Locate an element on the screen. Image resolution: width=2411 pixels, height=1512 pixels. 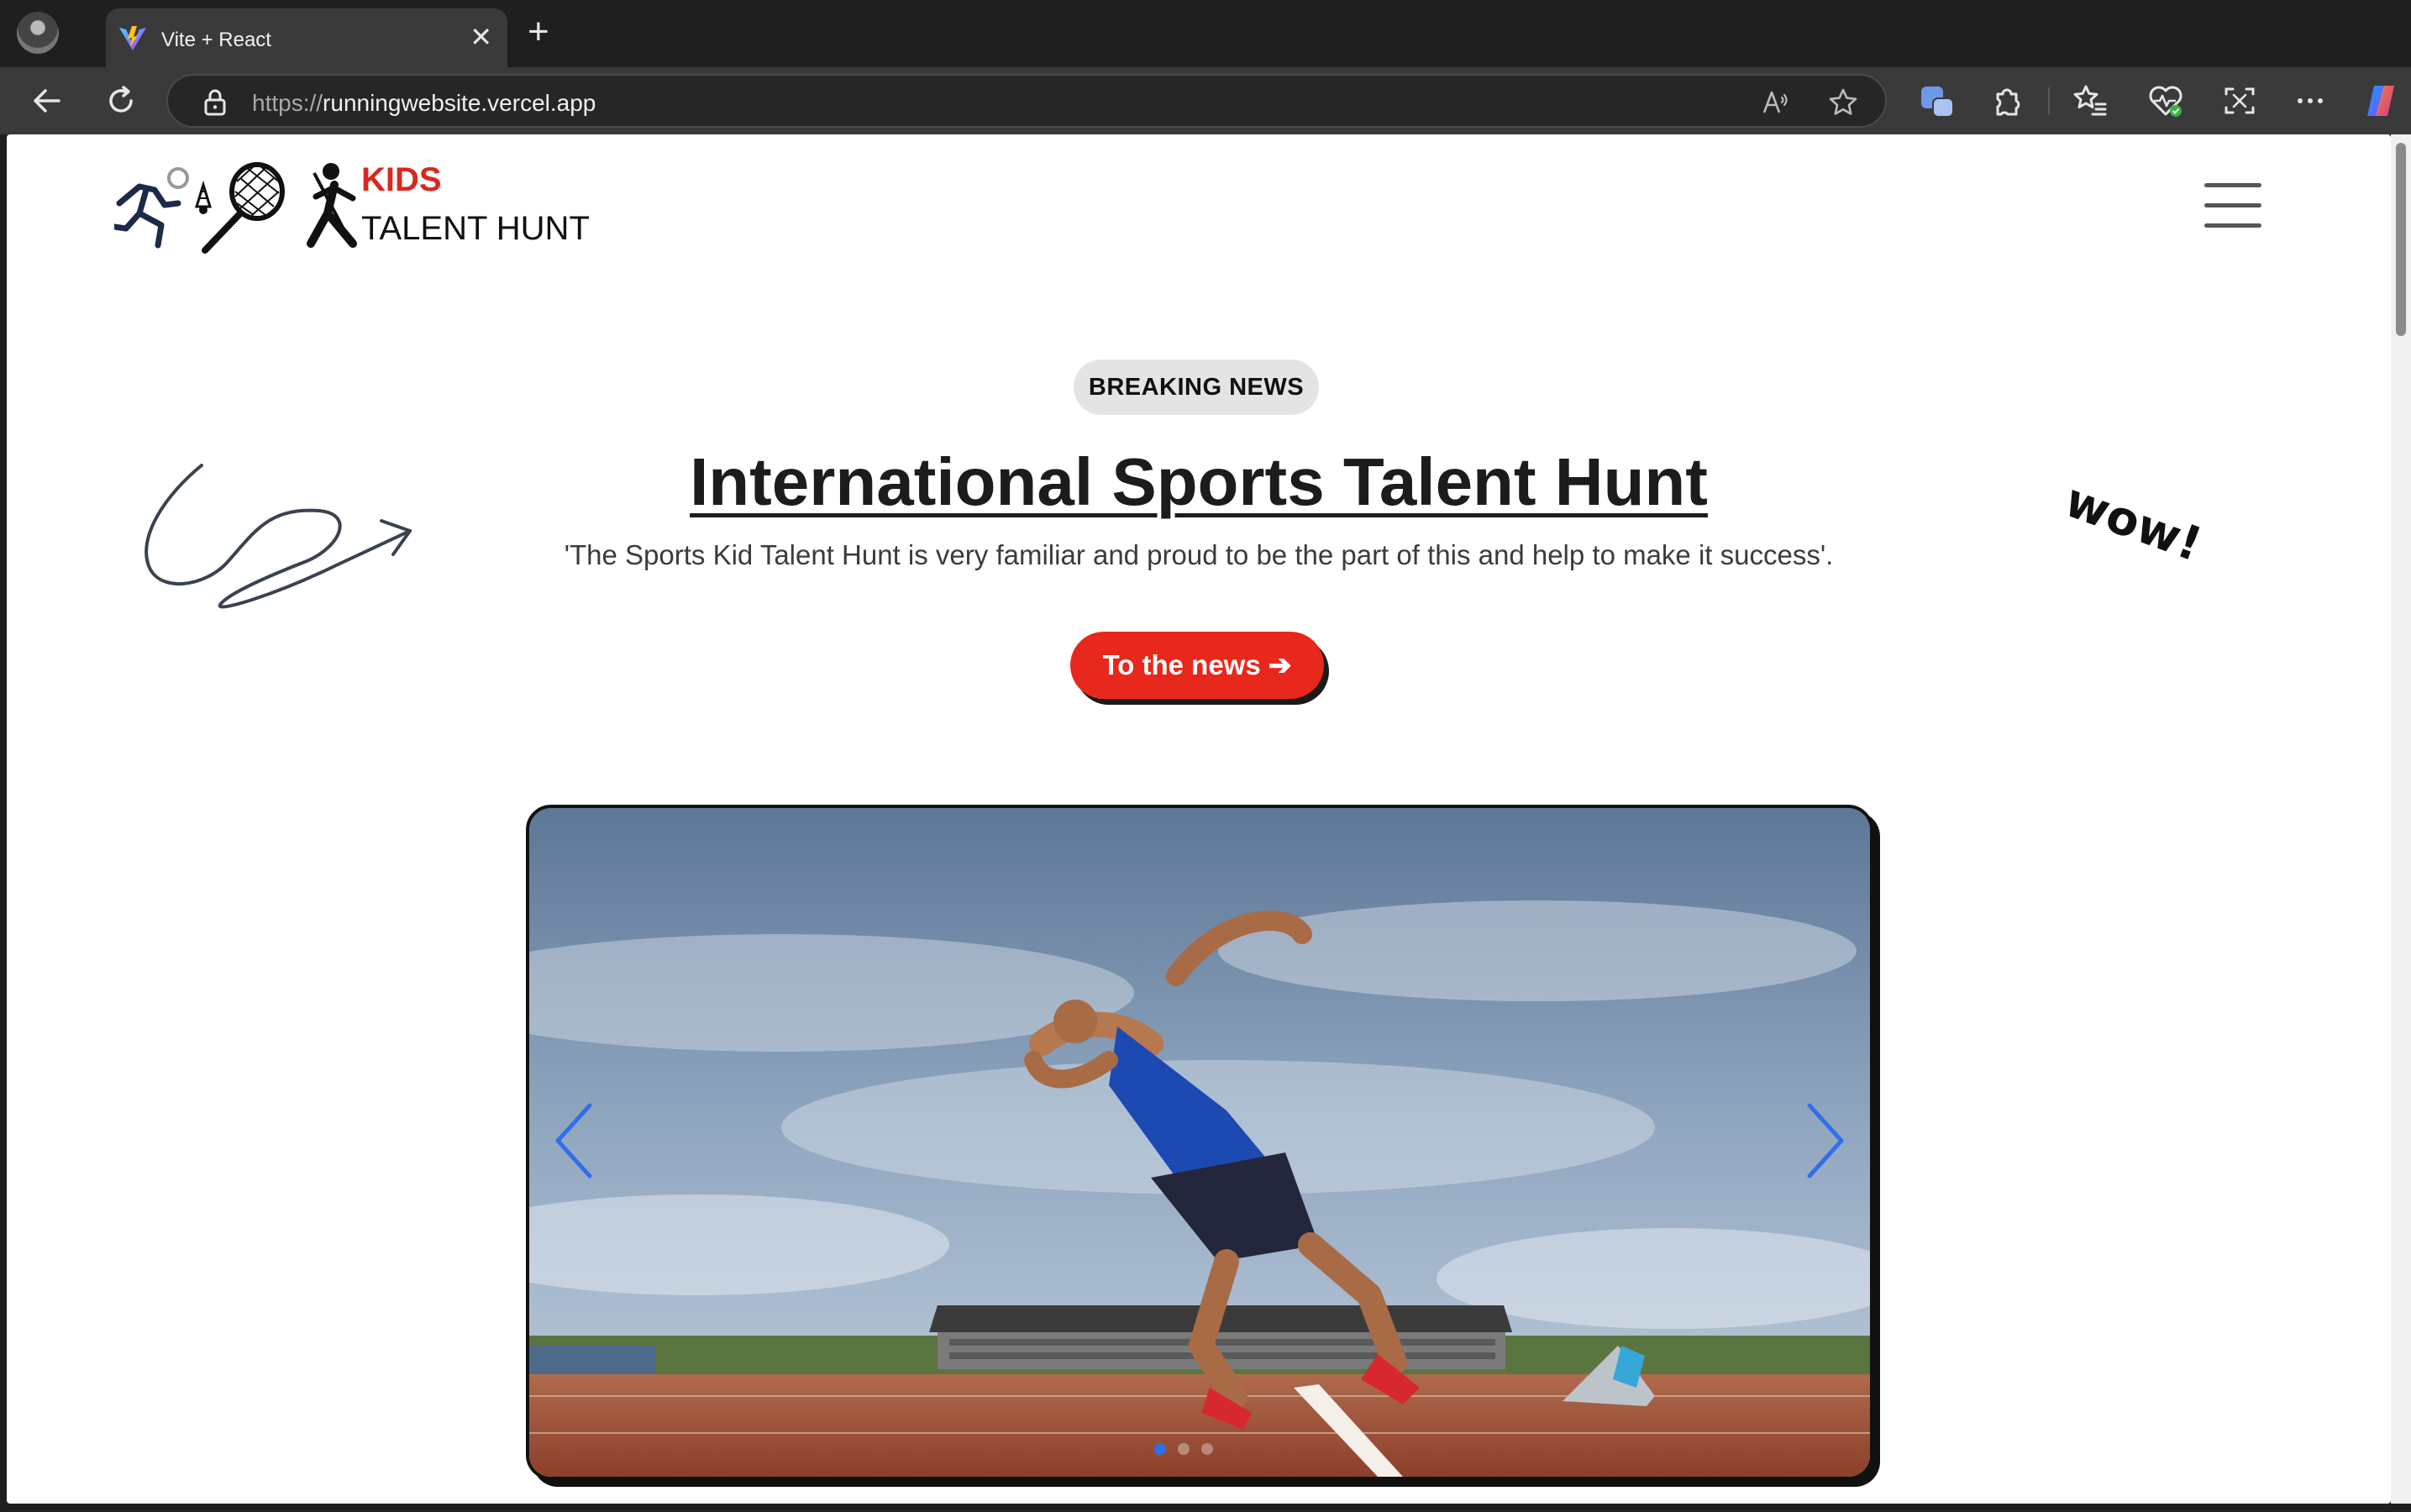
lock-icon is located at coordinates (215, 102).